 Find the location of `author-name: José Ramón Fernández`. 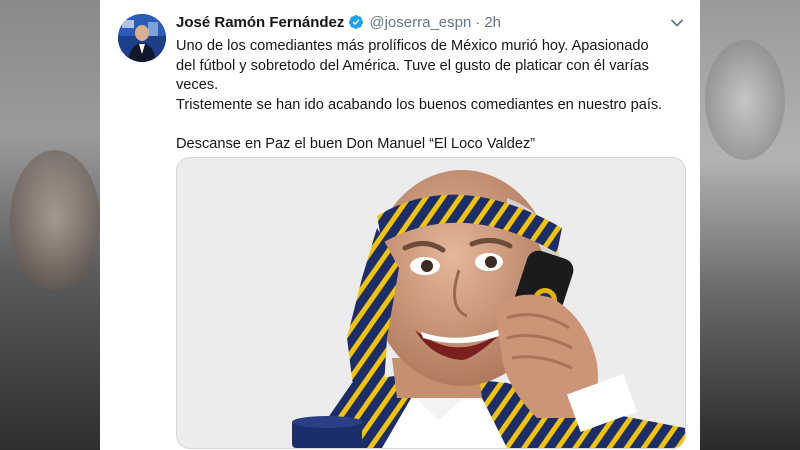

author-name: José Ramón Fernández is located at coordinates (260, 22).